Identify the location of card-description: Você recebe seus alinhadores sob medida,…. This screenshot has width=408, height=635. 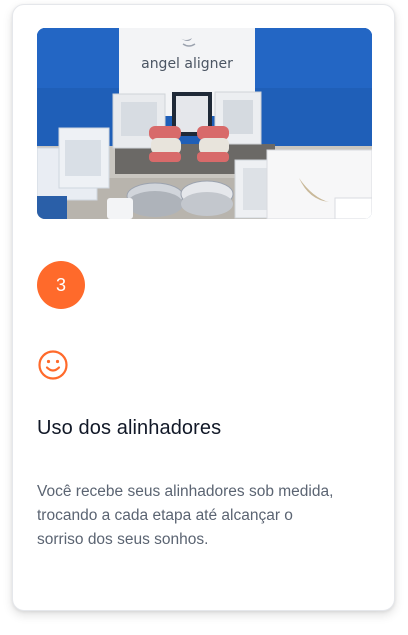
(185, 515).